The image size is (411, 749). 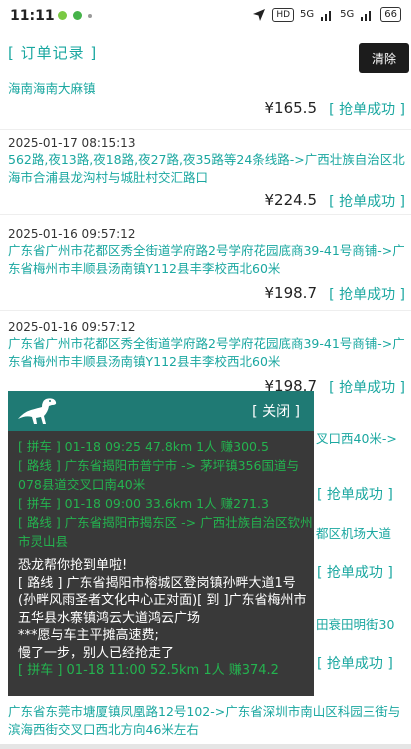 What do you see at coordinates (347, 14) in the screenshot?
I see `signal-2-label: 5G` at bounding box center [347, 14].